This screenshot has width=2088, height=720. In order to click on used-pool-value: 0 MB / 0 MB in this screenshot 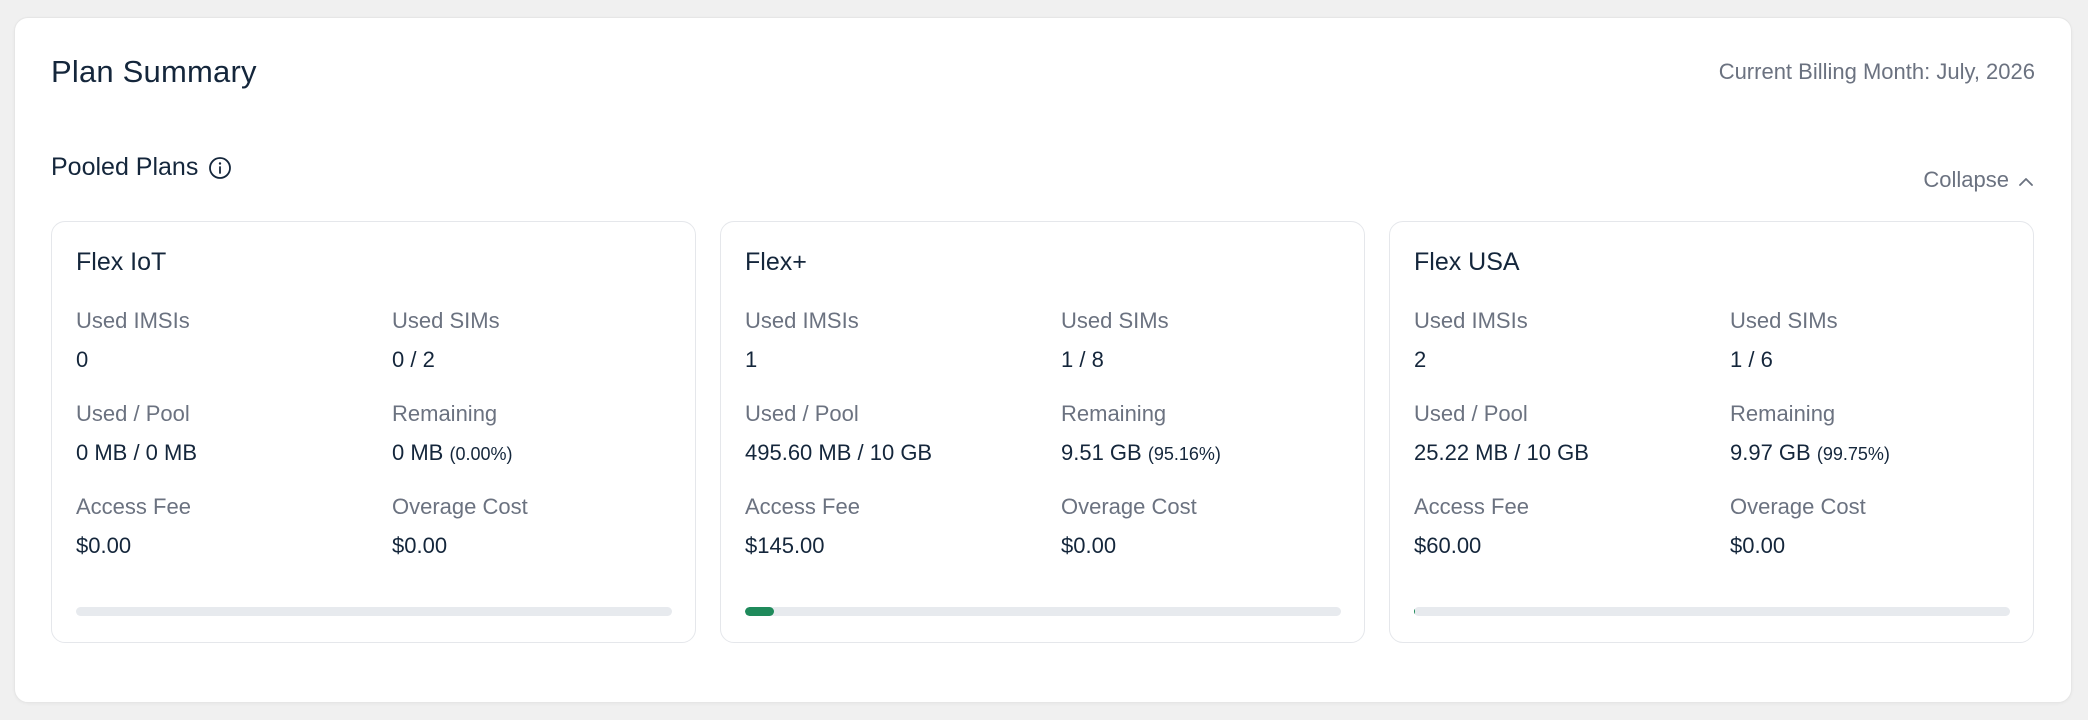, I will do `click(137, 452)`.